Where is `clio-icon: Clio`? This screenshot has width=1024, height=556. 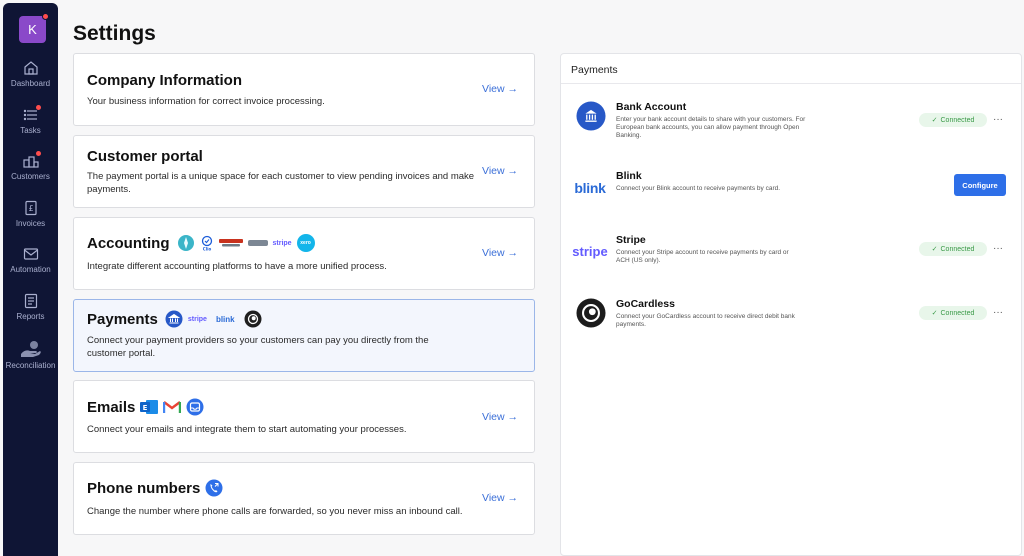 clio-icon: Clio is located at coordinates (206, 243).